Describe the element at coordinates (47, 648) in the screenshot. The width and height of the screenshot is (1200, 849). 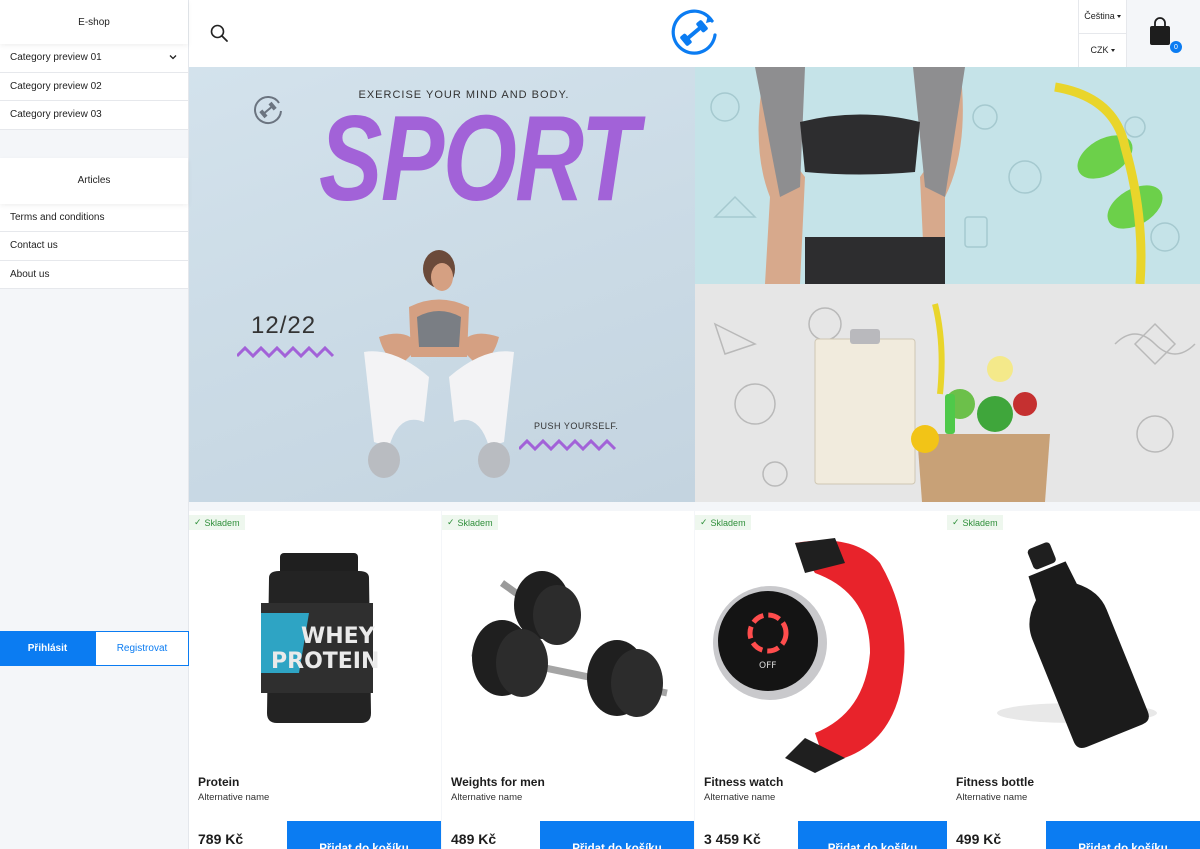
I see `login-button: Přihlásit` at that location.